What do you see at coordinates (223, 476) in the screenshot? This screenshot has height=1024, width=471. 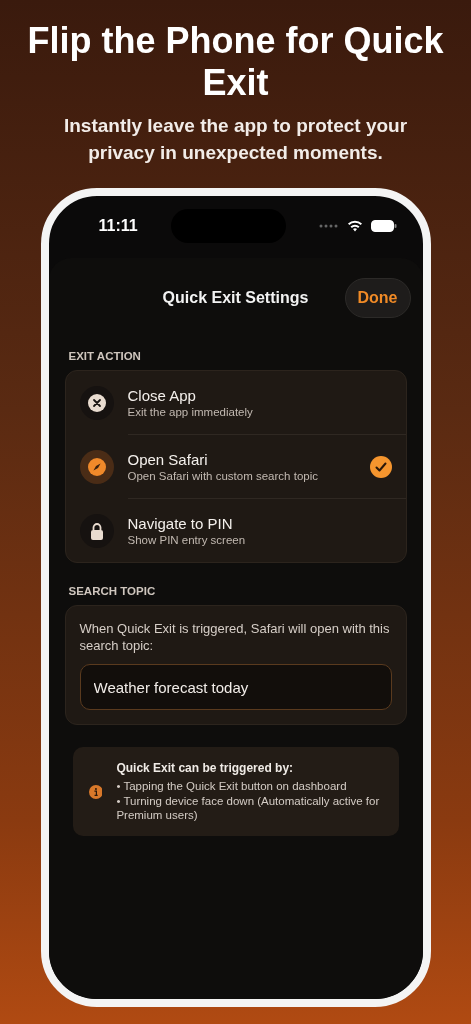 I see `option-subtitle: Open Safari with custom search topic` at bounding box center [223, 476].